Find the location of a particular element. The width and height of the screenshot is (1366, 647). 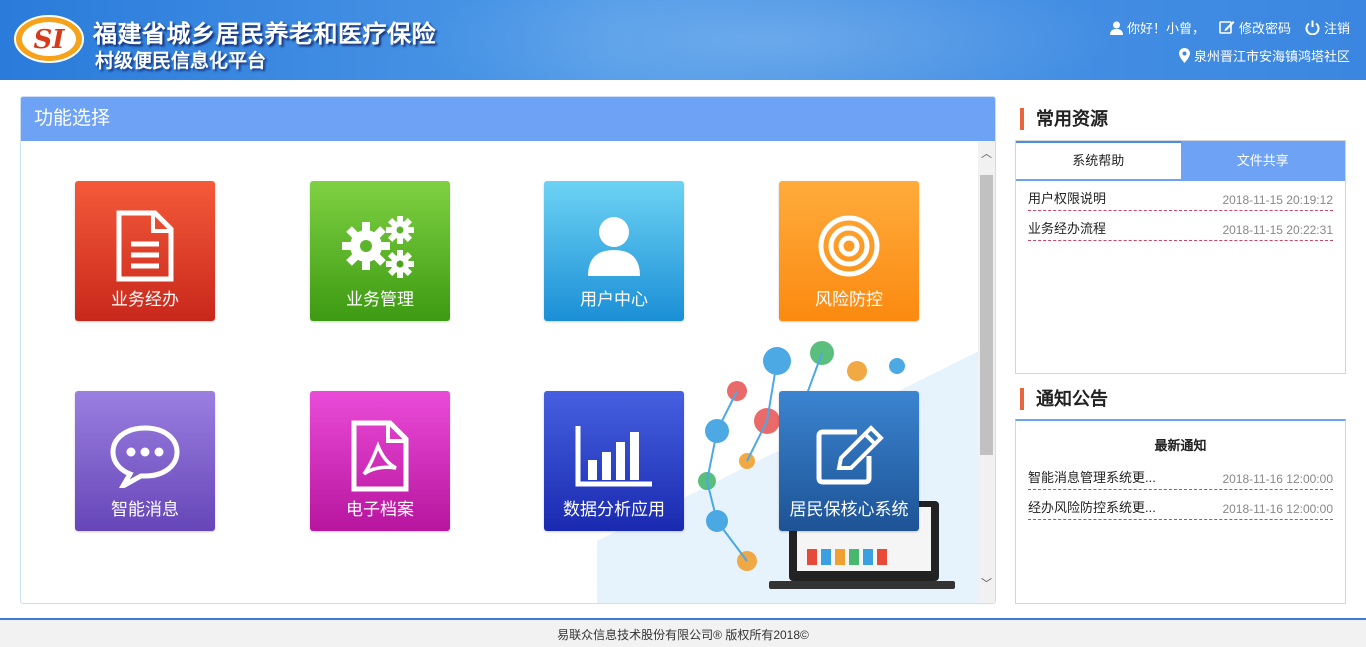

copyright-text: 易联众信息技术股份有限公司® 版权所有2018© is located at coordinates (683, 635).